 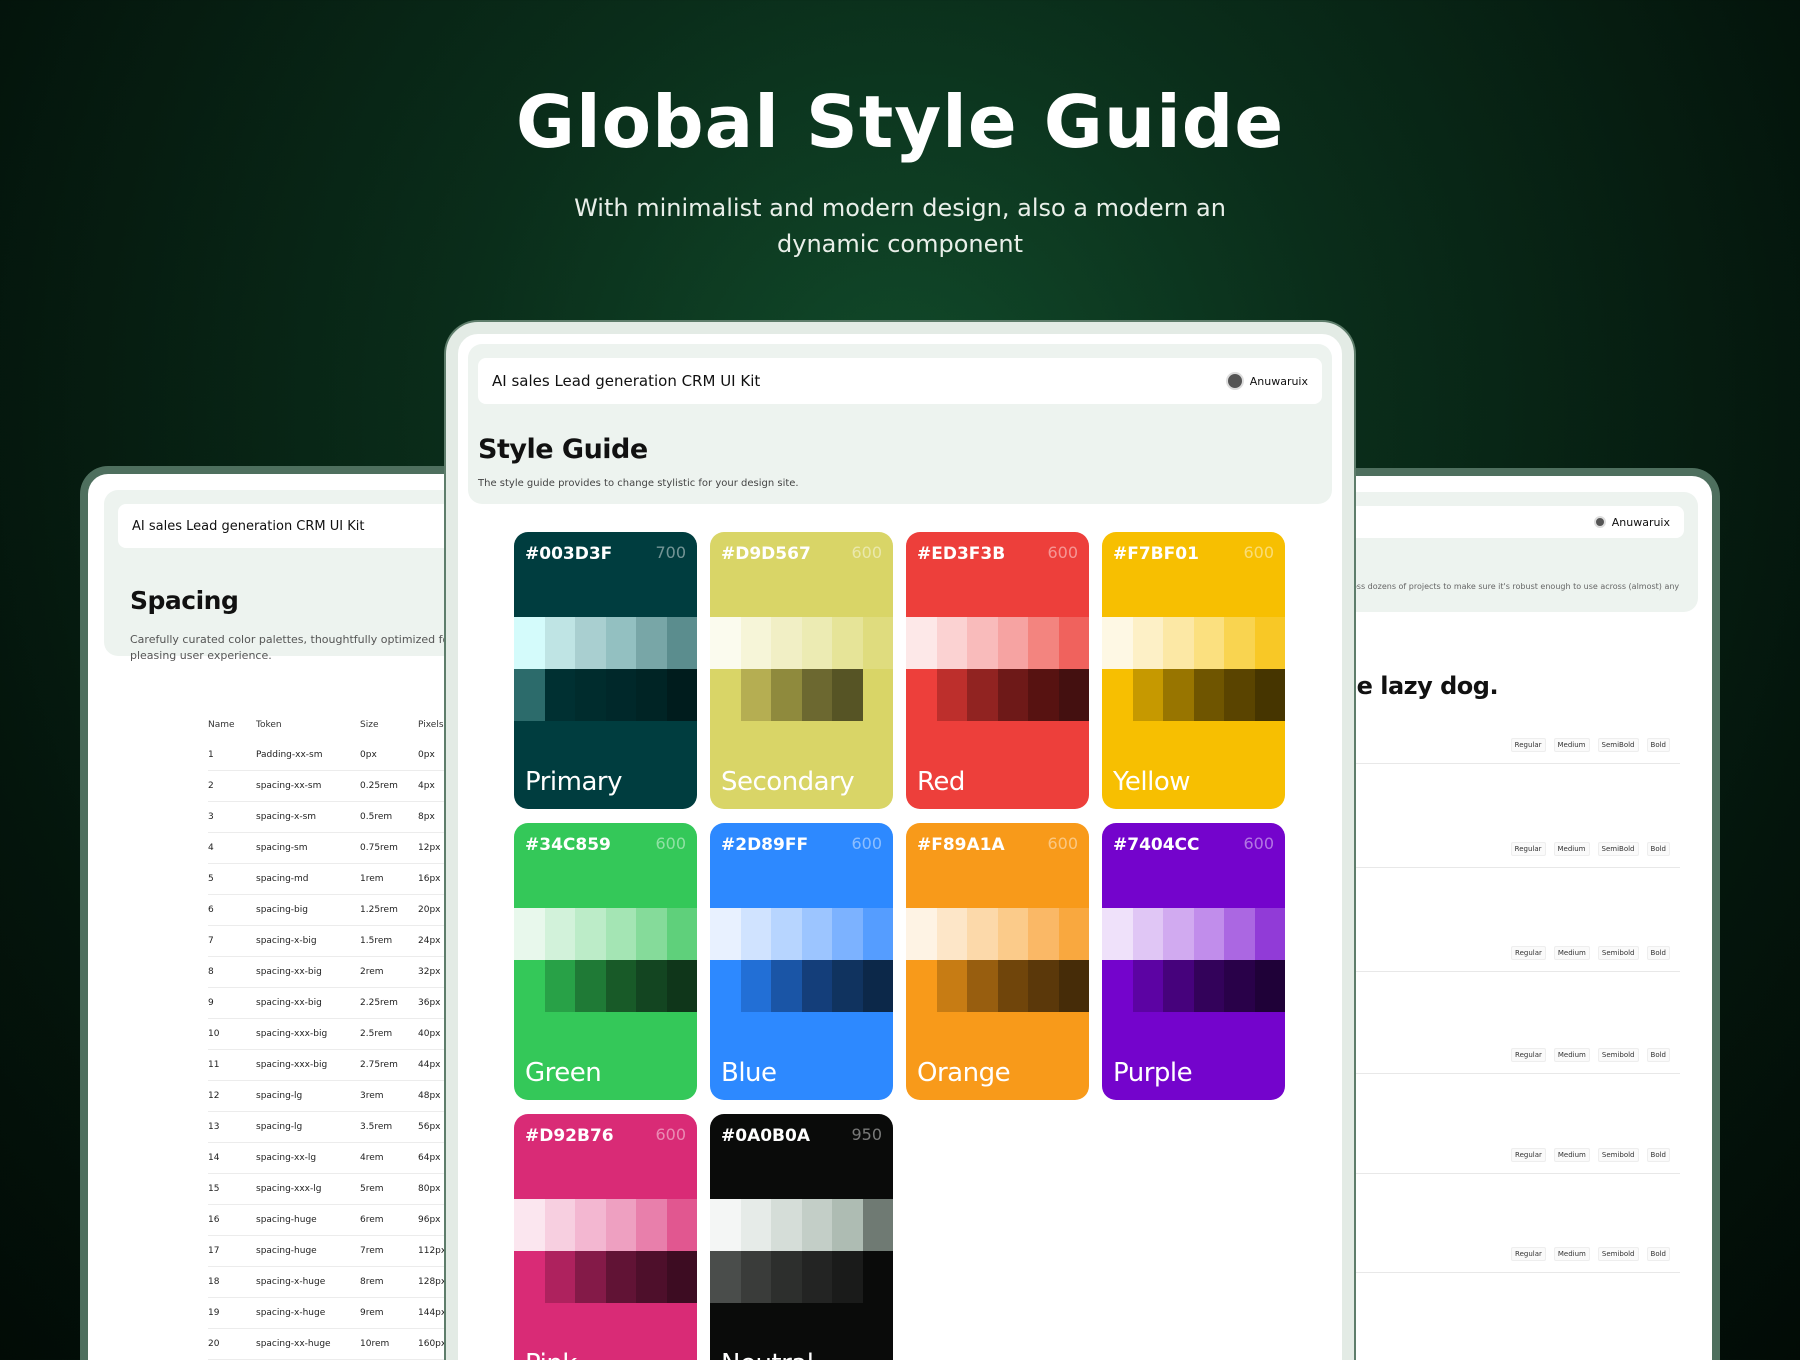 I want to click on color-card-neutral: #0A0B0A 950 Neutral, so click(x=801, y=1237).